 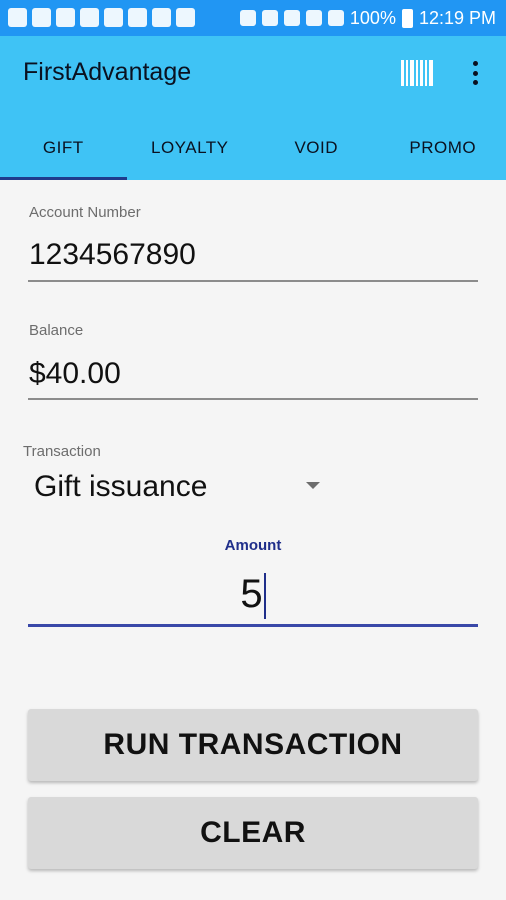 What do you see at coordinates (63, 154) in the screenshot?
I see `tab-gift: GIFT` at bounding box center [63, 154].